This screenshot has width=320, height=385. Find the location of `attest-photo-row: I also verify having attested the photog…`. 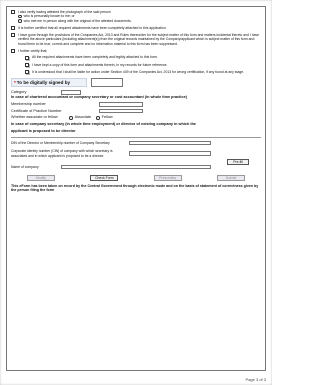

attest-photo-row: I also verify having attested the photog… is located at coordinates (136, 16).